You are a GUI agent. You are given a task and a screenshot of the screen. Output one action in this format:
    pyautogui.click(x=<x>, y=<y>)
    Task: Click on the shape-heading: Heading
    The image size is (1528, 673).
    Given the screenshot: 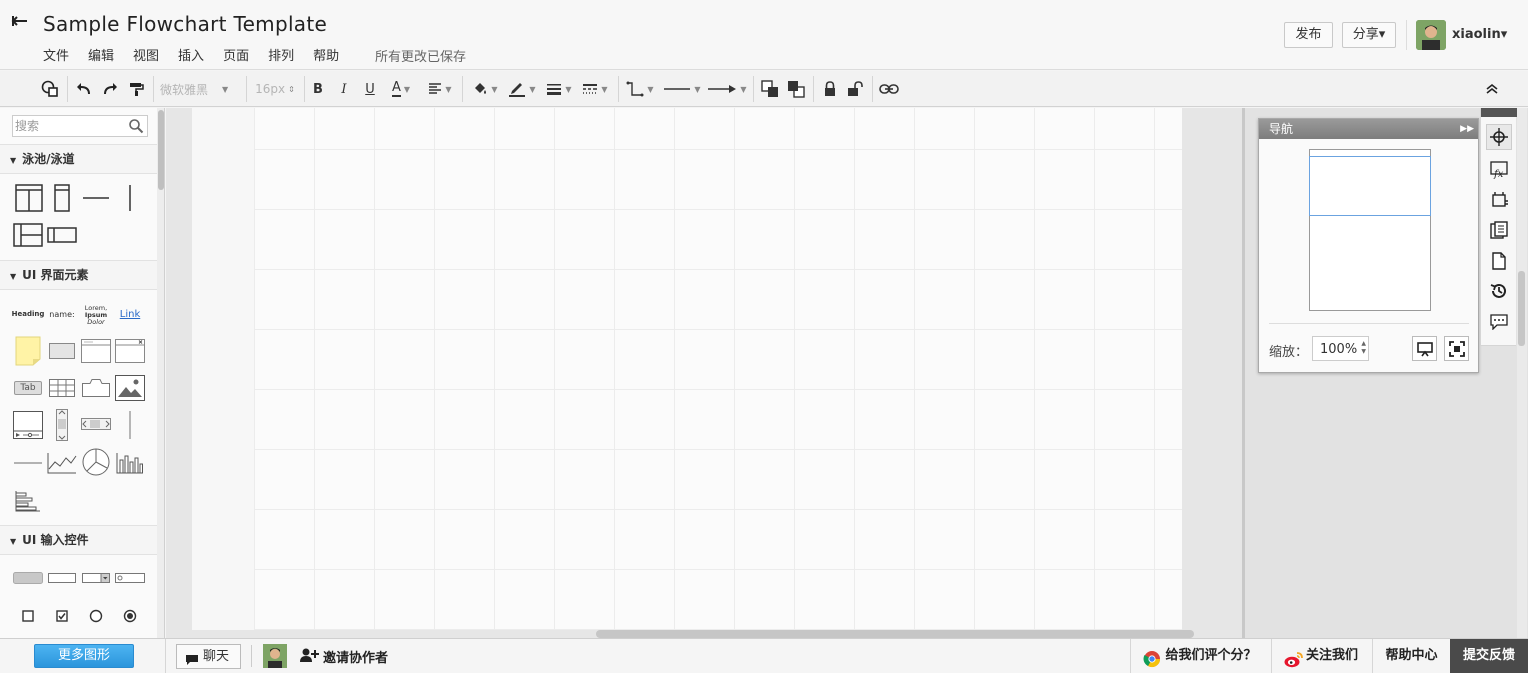 What is the action you would take?
    pyautogui.click(x=28, y=314)
    